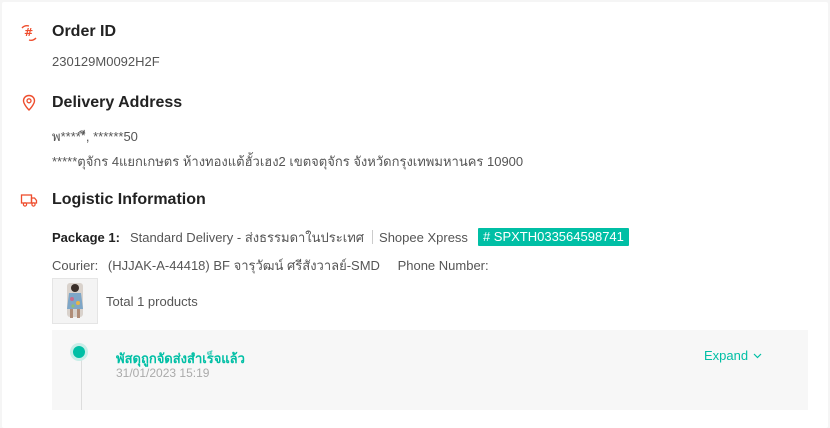 The width and height of the screenshot is (830, 428). Describe the element at coordinates (553, 237) in the screenshot. I see `tracking-number-badge: # SPXTH033564598741` at that location.